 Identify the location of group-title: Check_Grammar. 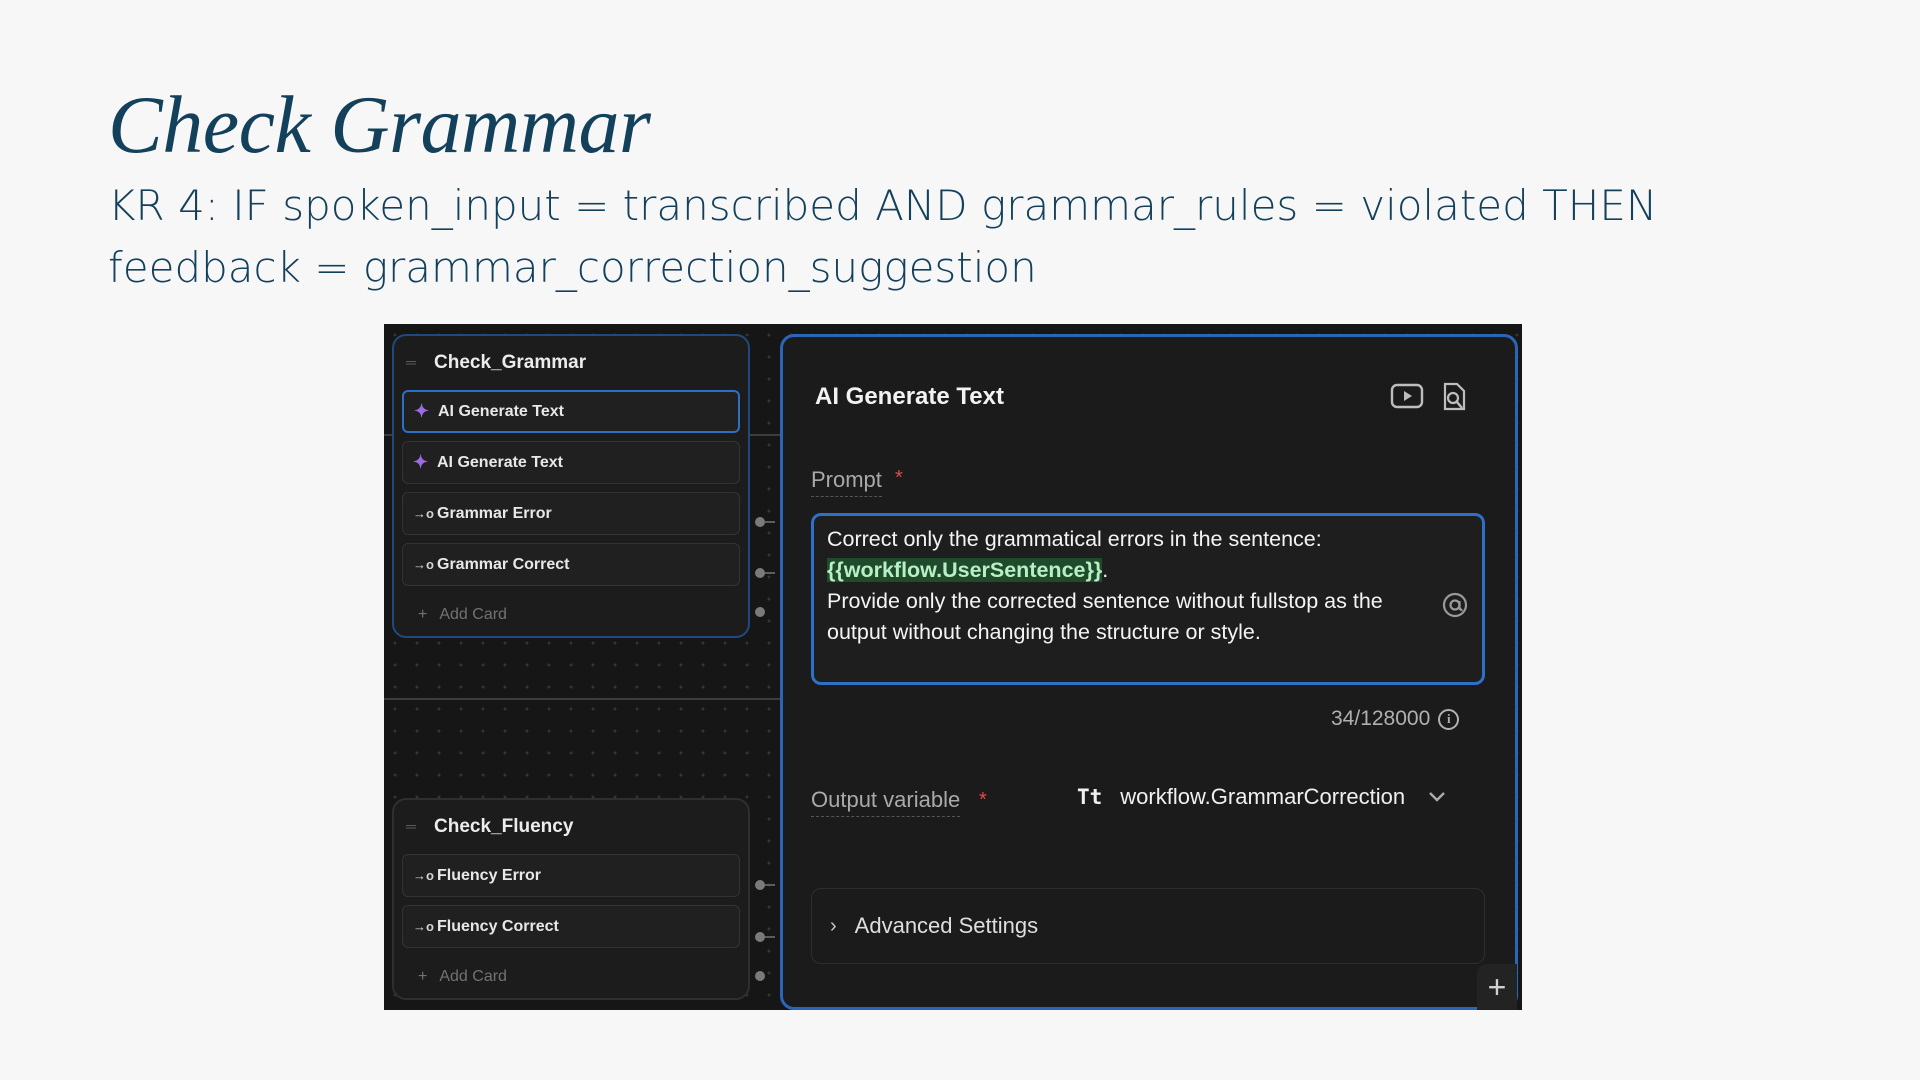
(510, 362).